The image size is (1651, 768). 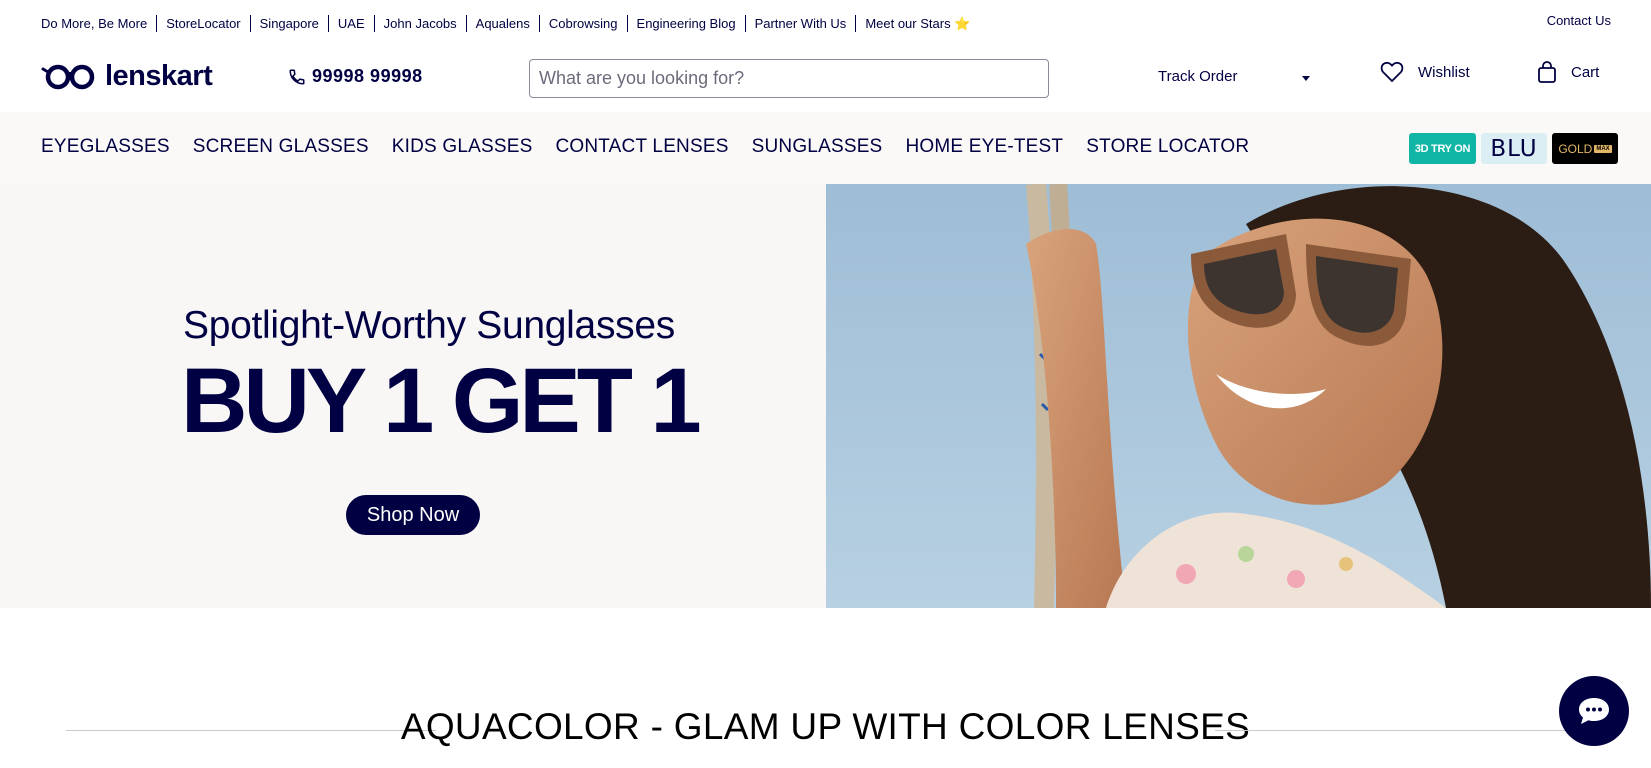 I want to click on phone-icon, so click(x=297, y=77).